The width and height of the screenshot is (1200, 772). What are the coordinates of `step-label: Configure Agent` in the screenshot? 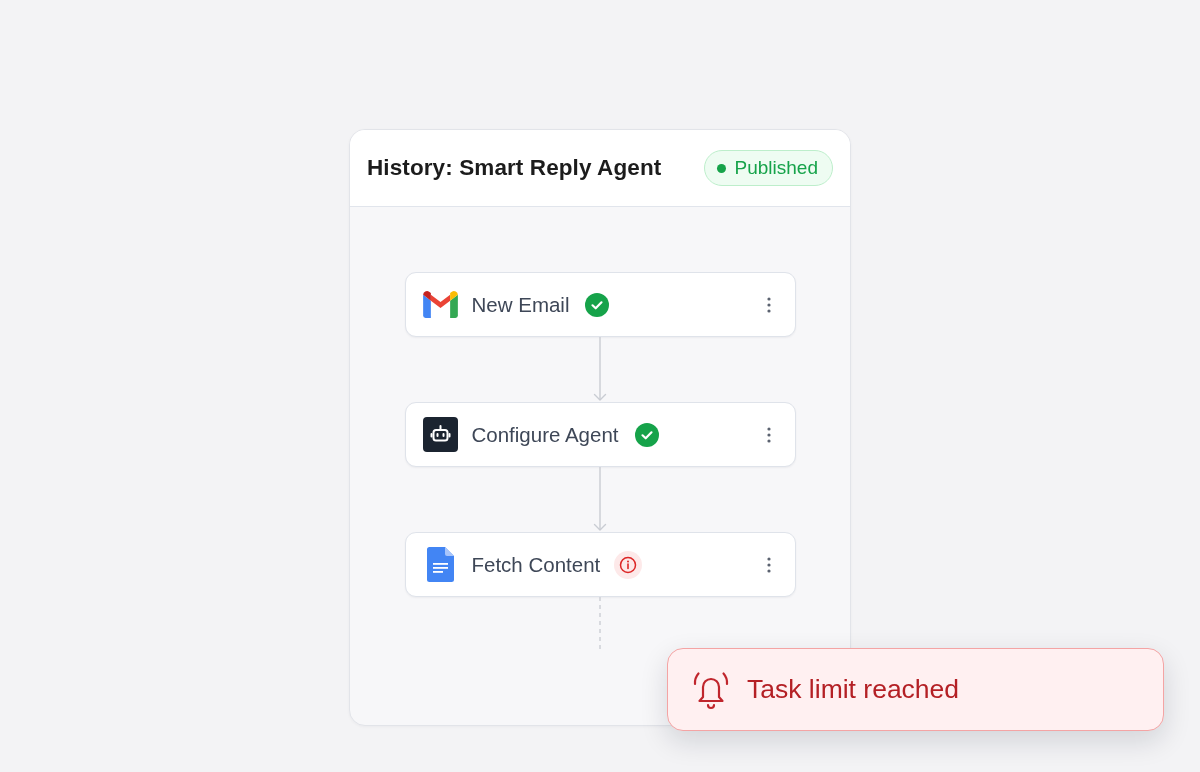 It's located at (545, 434).